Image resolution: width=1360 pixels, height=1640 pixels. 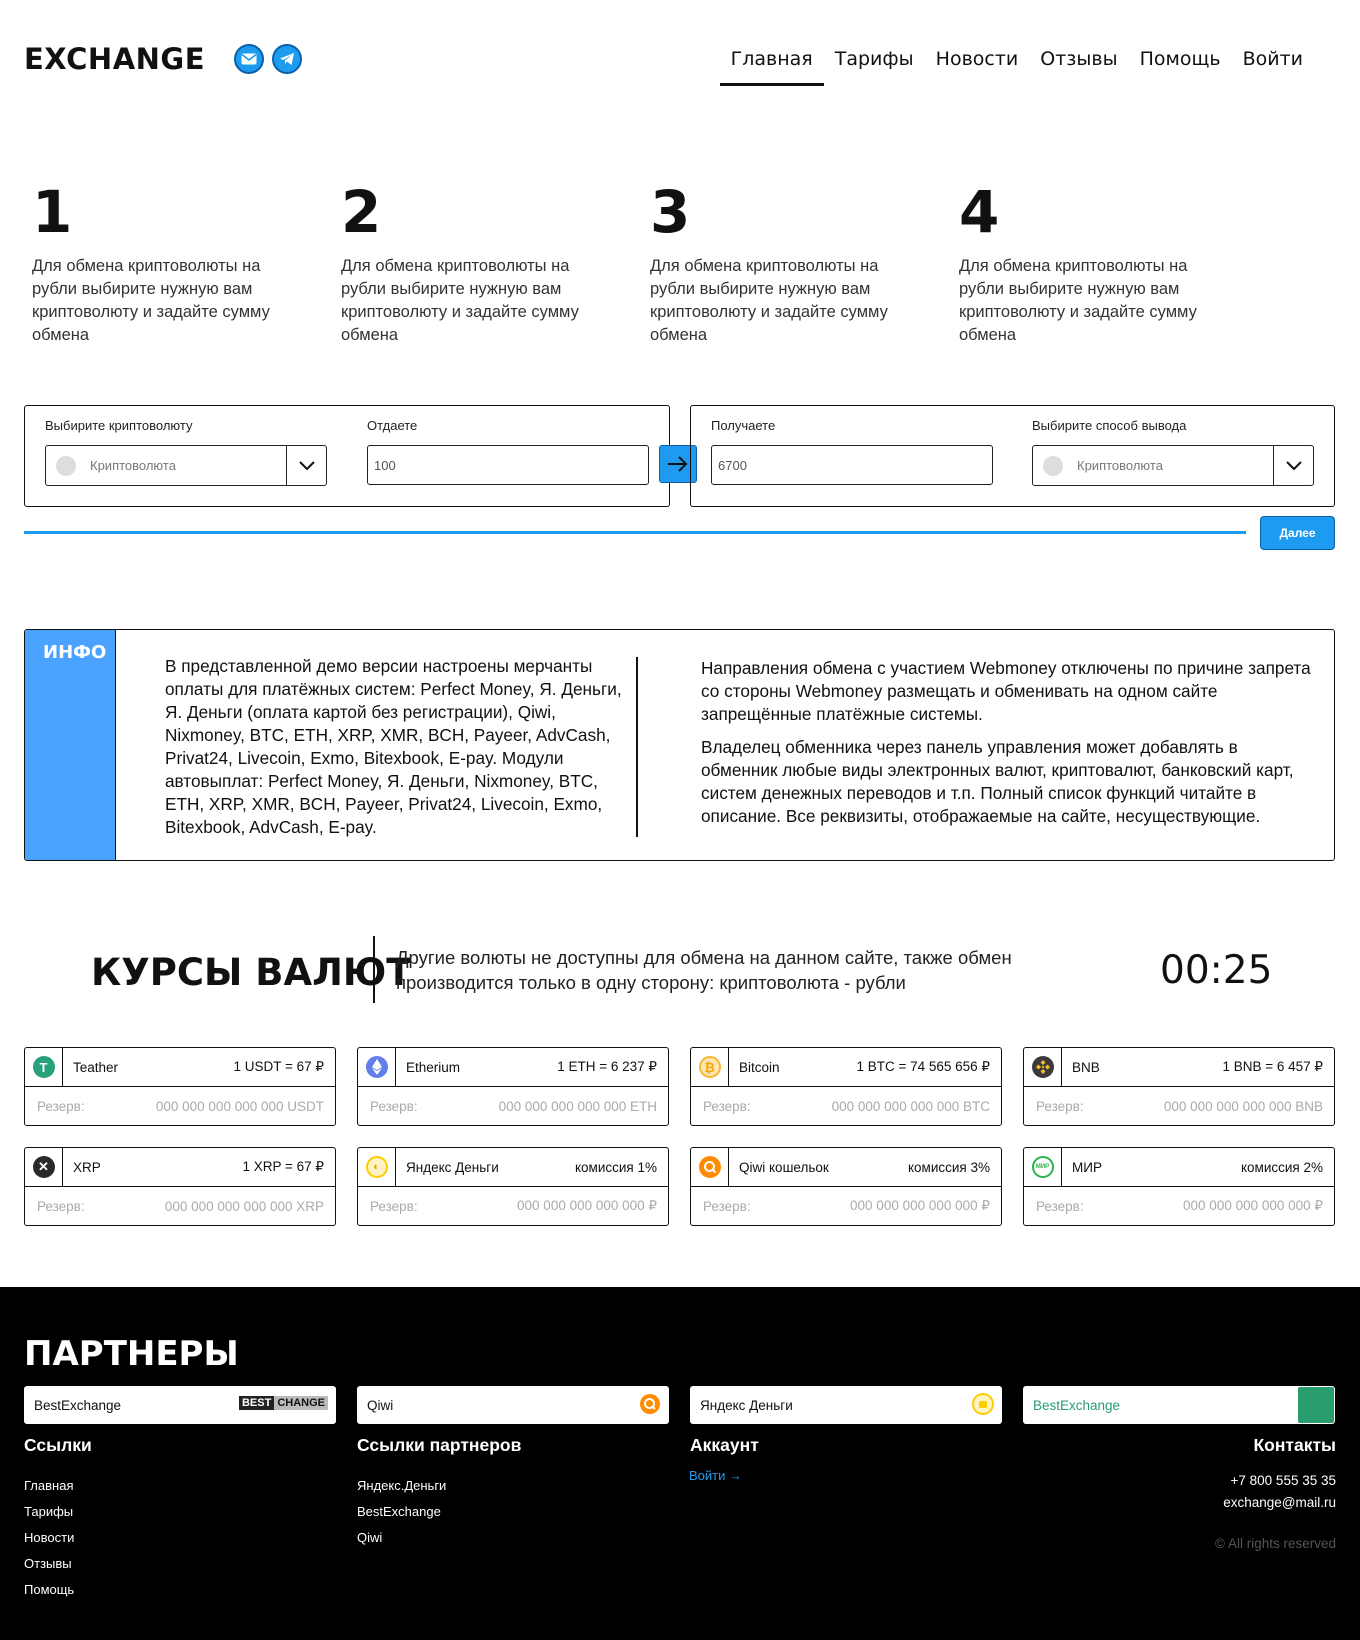 What do you see at coordinates (49, 1486) in the screenshot?
I see `footer-link-home: Главная` at bounding box center [49, 1486].